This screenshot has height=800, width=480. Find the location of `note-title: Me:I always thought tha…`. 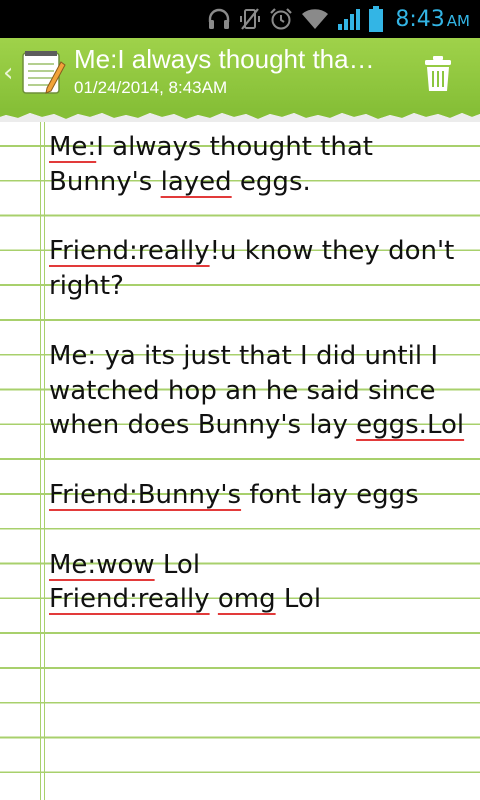

note-title: Me:I always thought tha… is located at coordinates (224, 59).